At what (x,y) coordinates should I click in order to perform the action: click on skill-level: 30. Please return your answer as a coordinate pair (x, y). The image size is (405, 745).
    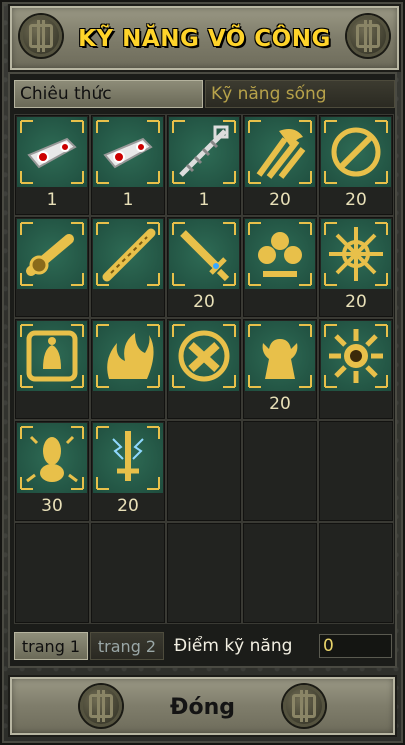
    Looking at the image, I should click on (52, 506).